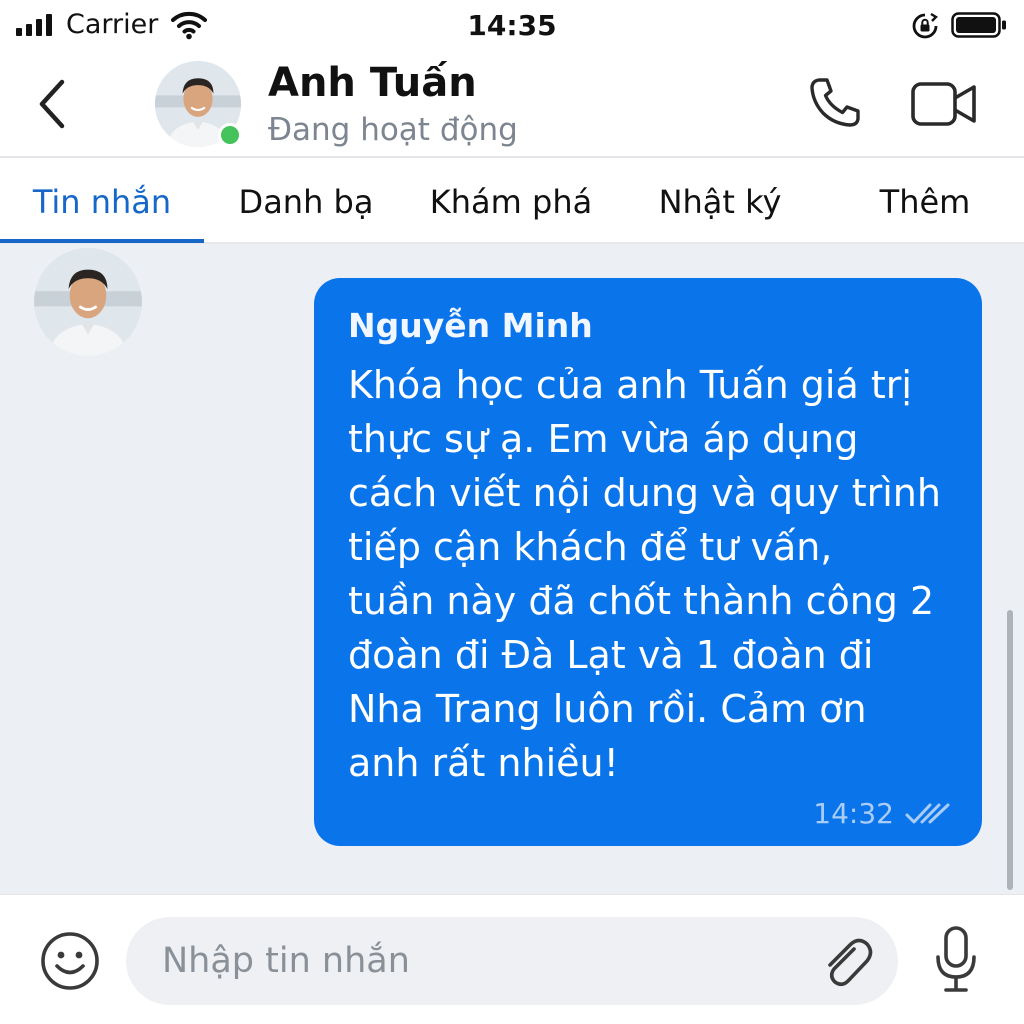  I want to click on emoji-icon, so click(70, 961).